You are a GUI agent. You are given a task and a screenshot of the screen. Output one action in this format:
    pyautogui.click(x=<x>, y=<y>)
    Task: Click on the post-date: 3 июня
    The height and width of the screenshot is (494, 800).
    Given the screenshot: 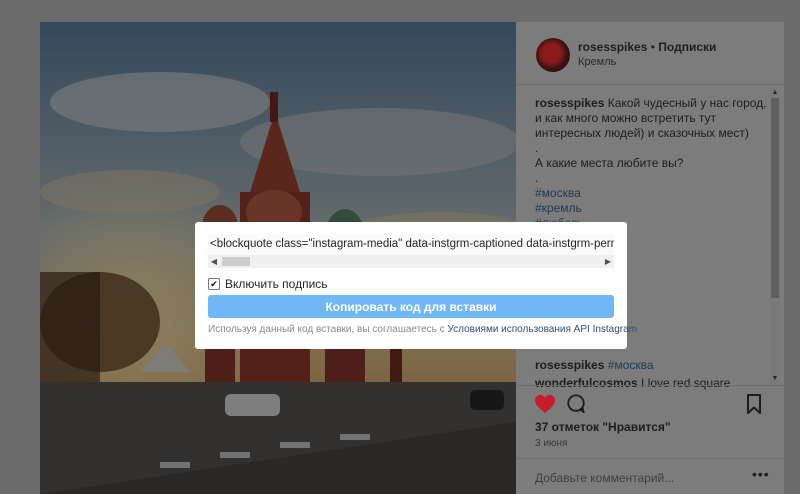 What is the action you would take?
    pyautogui.click(x=551, y=443)
    